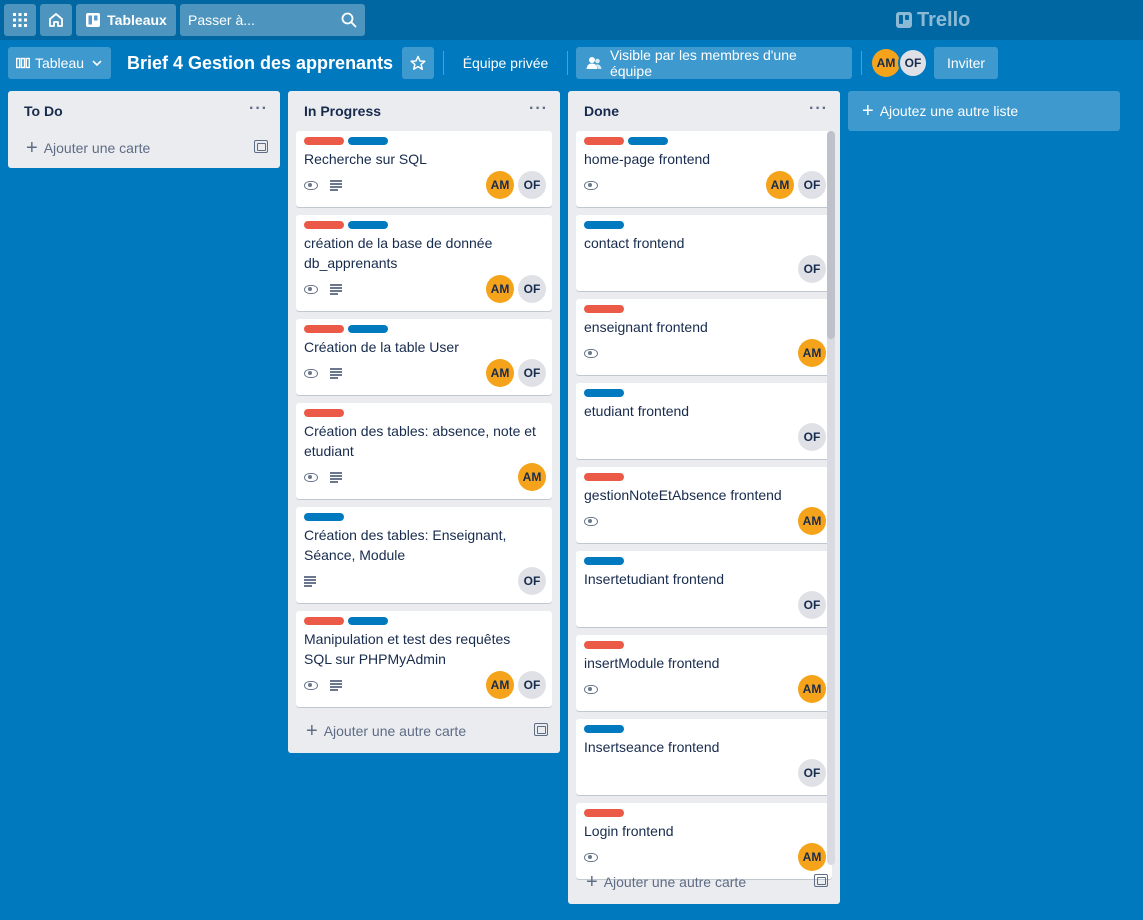  I want to click on card: Recherche sur SQL AM OF, so click(424, 169).